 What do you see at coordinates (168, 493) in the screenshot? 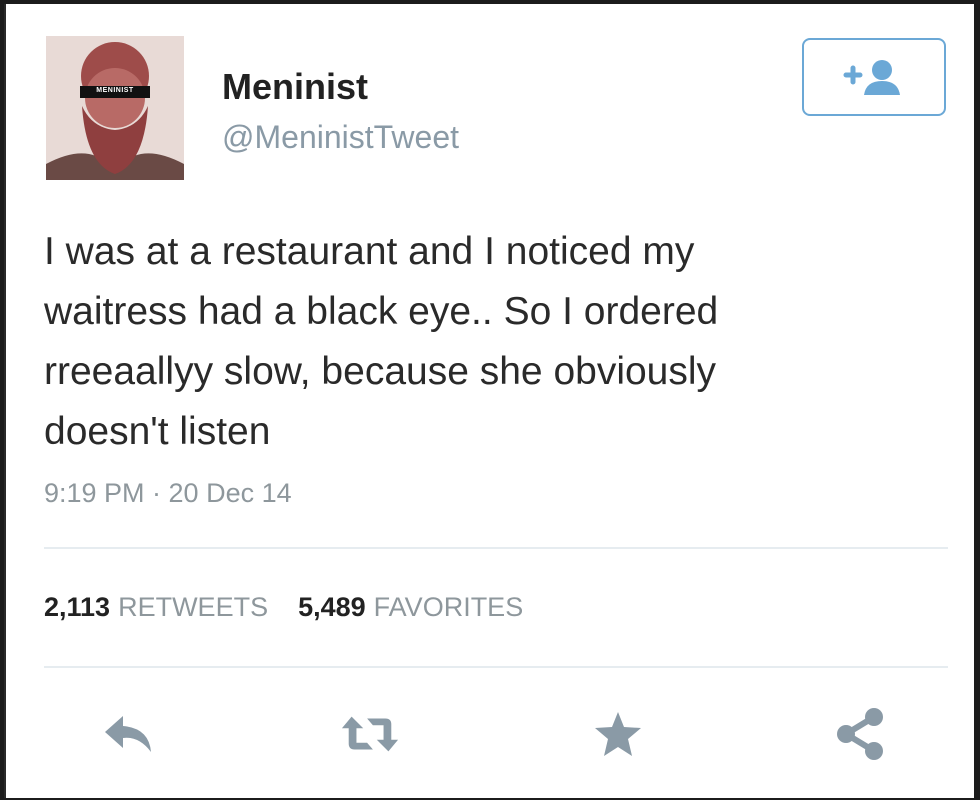
I see `tweet-timestamp: 9:19 PM · 20 Dec 14` at bounding box center [168, 493].